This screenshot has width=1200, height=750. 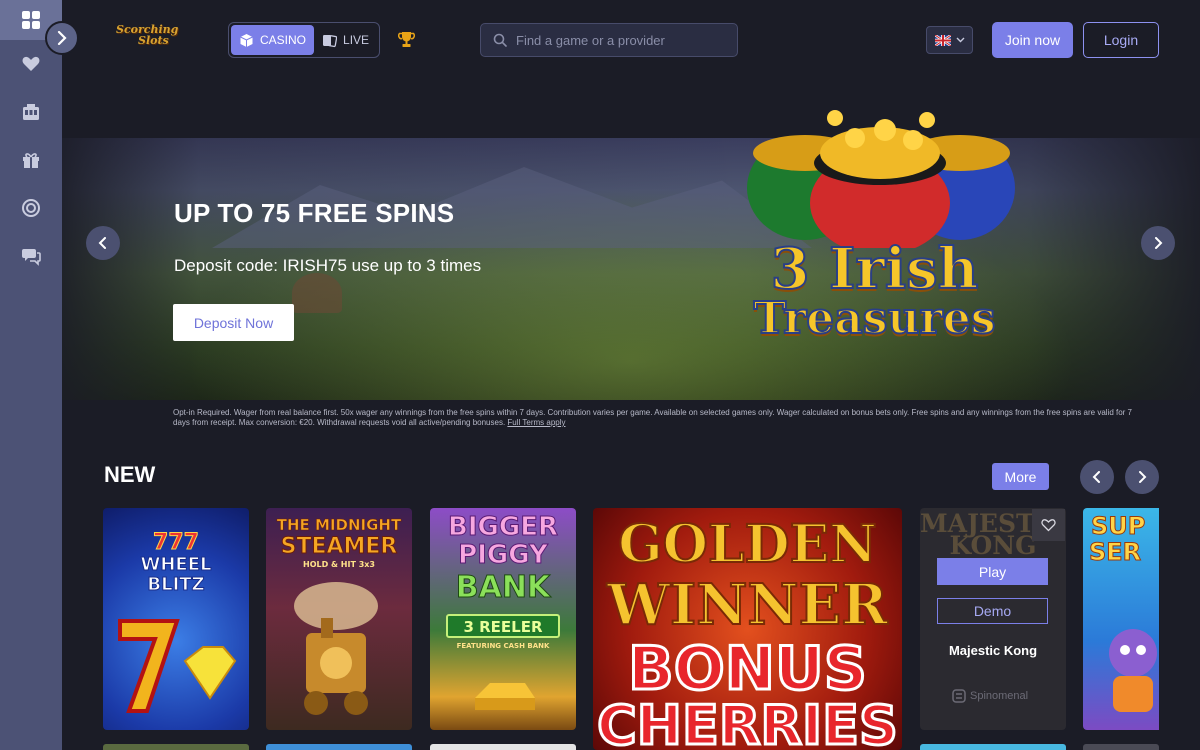 What do you see at coordinates (1020, 476) in the screenshot?
I see `more-button: More` at bounding box center [1020, 476].